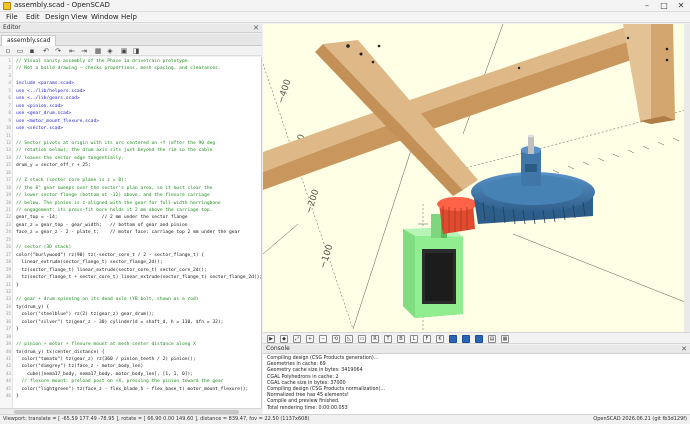  I want to click on zoom-out-icon: −, so click(323, 339).